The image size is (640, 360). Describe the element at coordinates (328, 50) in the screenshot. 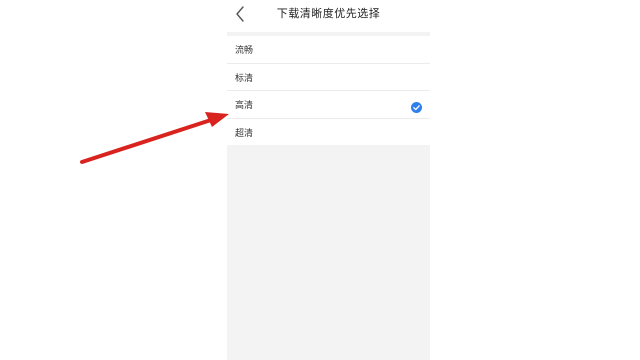

I see `option-row-smooth: 流畅` at that location.